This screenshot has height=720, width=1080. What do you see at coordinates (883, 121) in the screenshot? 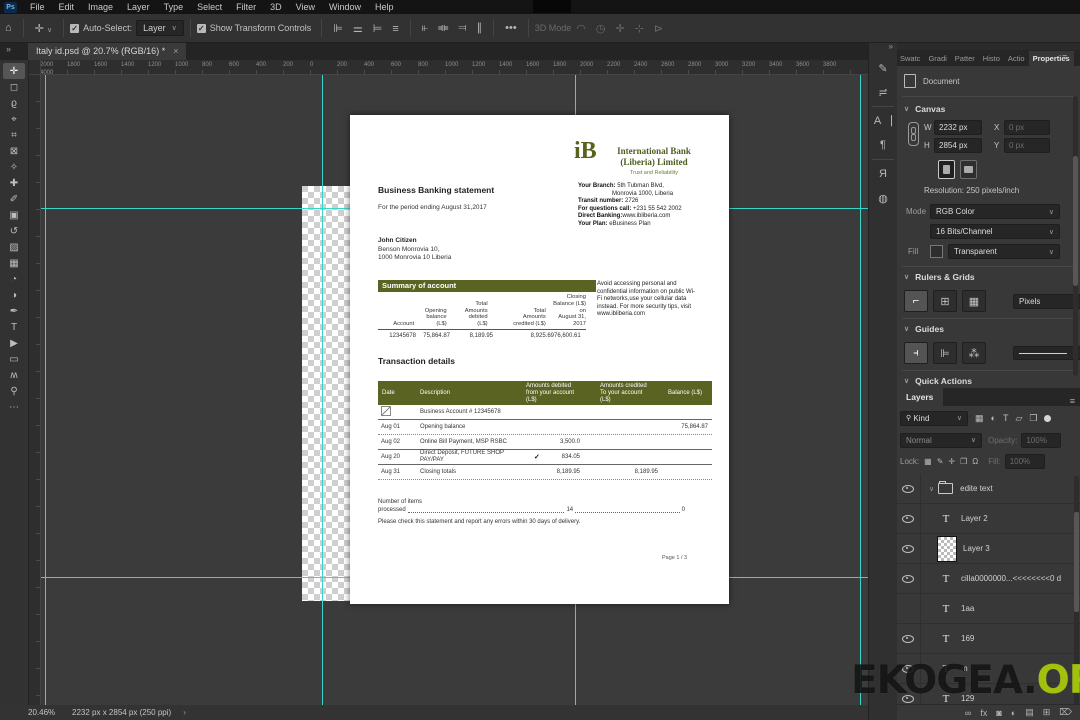
I see `panel-icon: A⎹` at bounding box center [883, 121].